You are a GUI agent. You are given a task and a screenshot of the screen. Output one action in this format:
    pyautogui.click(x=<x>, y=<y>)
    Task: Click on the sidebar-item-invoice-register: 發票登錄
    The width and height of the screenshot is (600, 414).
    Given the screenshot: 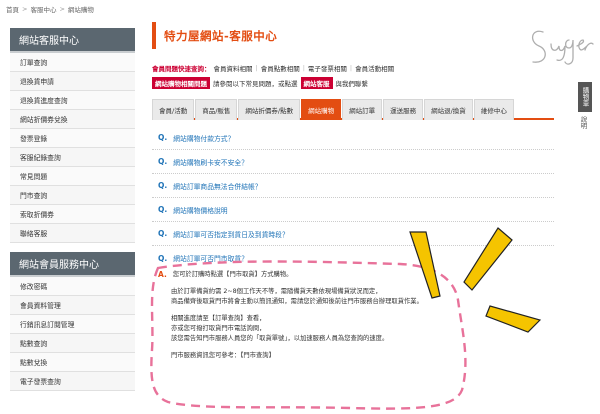 What is the action you would take?
    pyautogui.click(x=72, y=138)
    